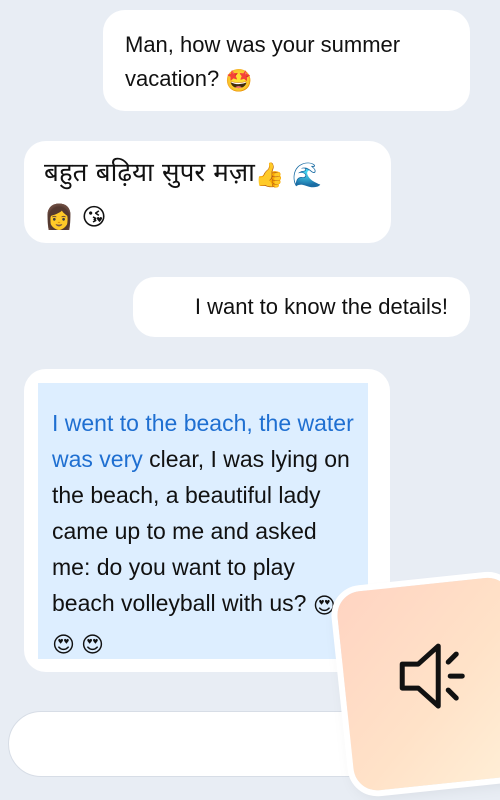 This screenshot has height=800, width=500. What do you see at coordinates (239, 80) in the screenshot?
I see `star-struck-emoji: 🤩` at bounding box center [239, 80].